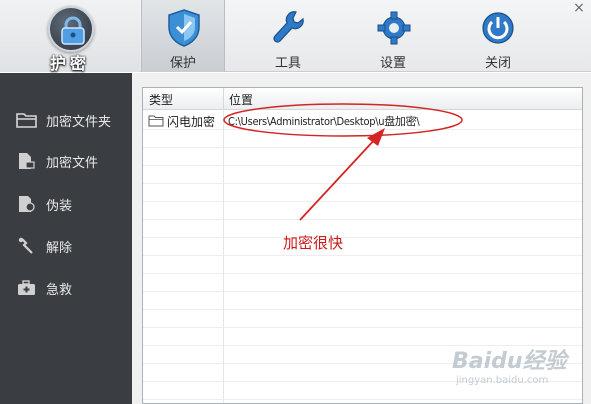  I want to click on first-aid-icon, so click(26, 287).